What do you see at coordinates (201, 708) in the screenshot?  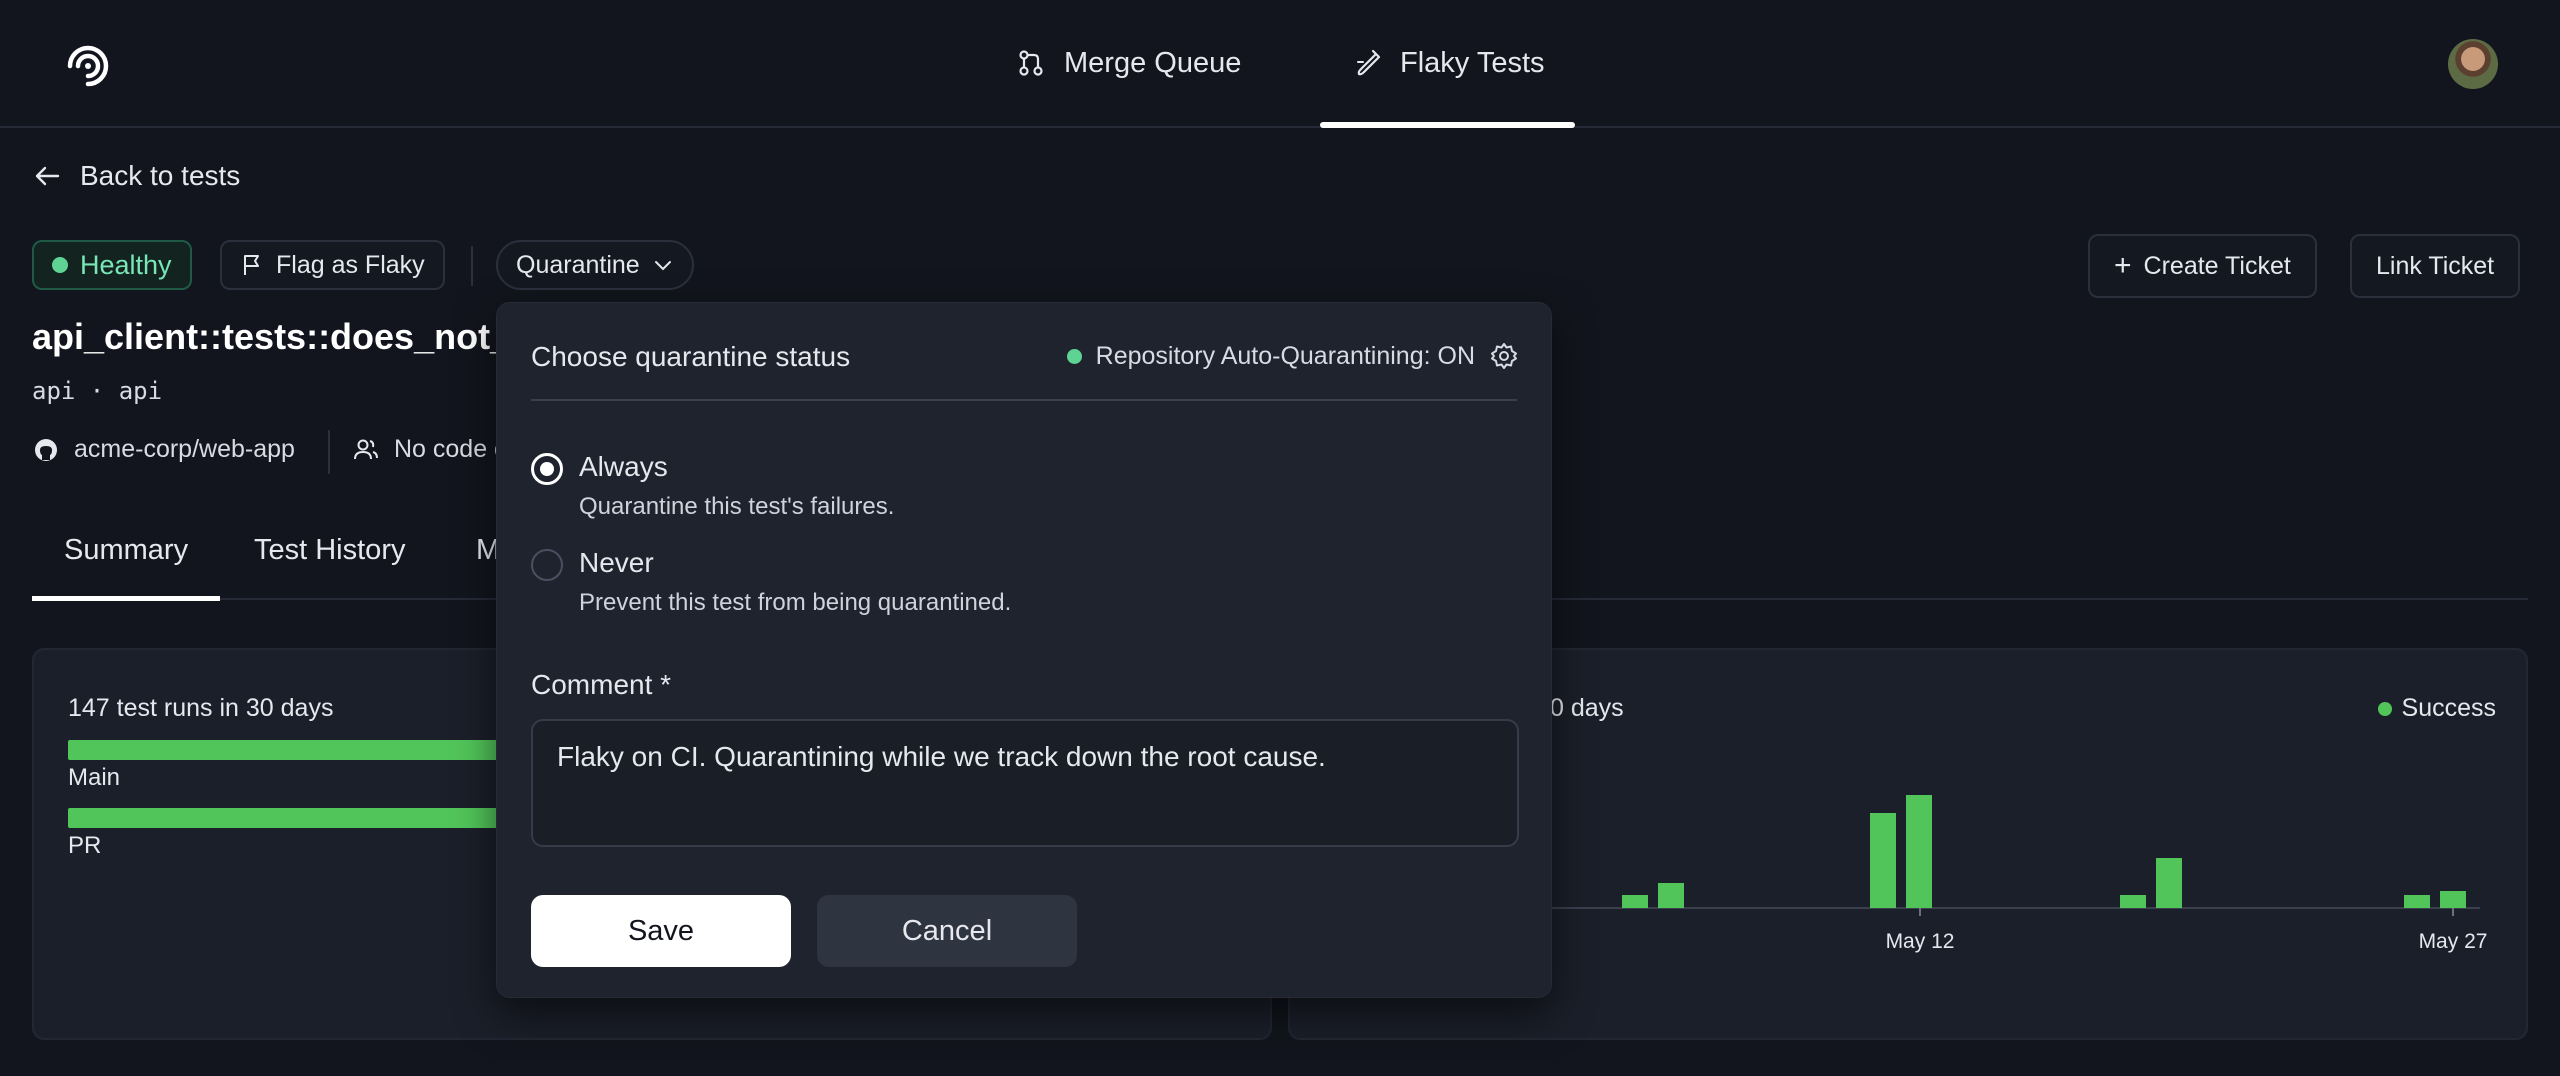 I see `runs-label: 147 test runs in 30 days` at bounding box center [201, 708].